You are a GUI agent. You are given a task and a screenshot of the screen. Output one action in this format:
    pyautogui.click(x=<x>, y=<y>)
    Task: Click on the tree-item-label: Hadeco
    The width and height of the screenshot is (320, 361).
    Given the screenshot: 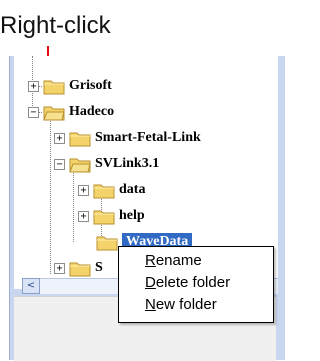 What is the action you would take?
    pyautogui.click(x=92, y=111)
    